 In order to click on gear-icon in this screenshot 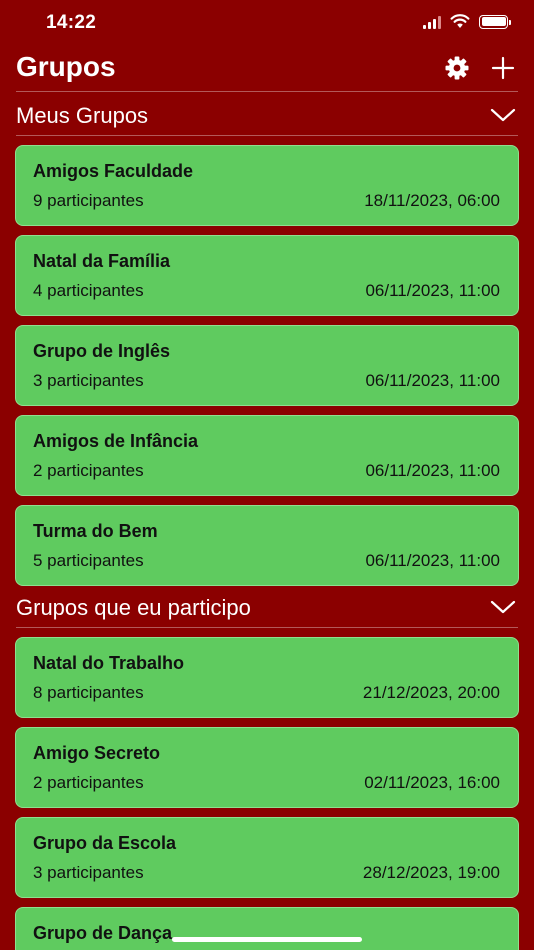, I will do `click(457, 68)`.